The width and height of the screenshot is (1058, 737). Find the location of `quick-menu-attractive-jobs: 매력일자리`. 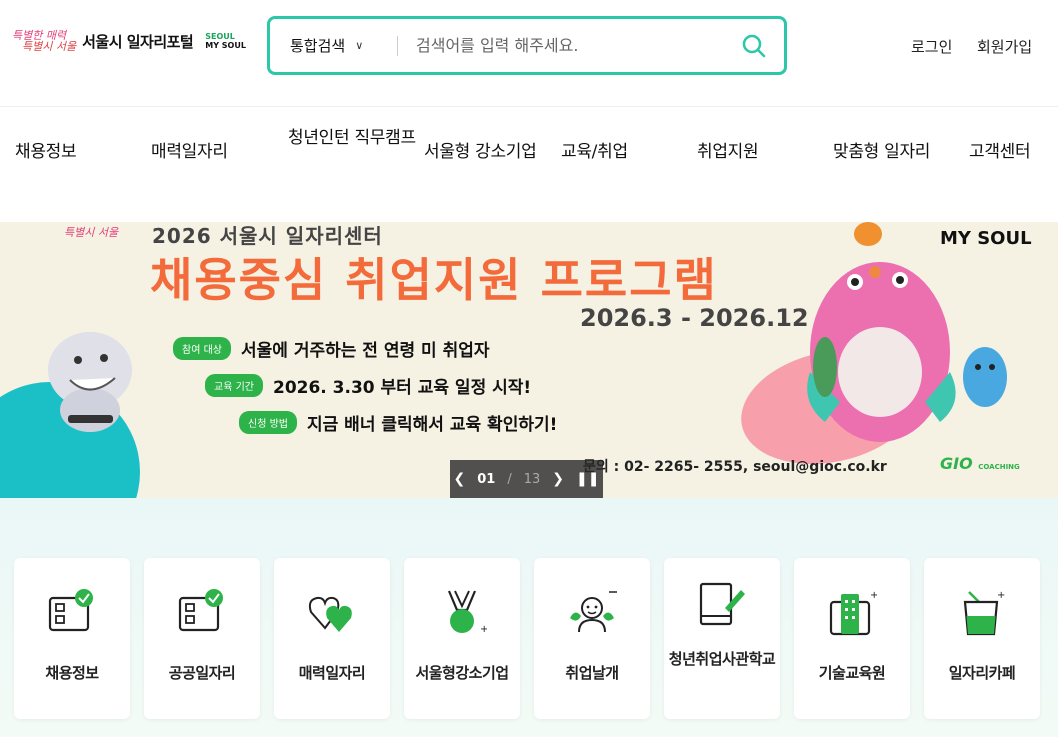

quick-menu-attractive-jobs: 매력일자리 is located at coordinates (332, 638).